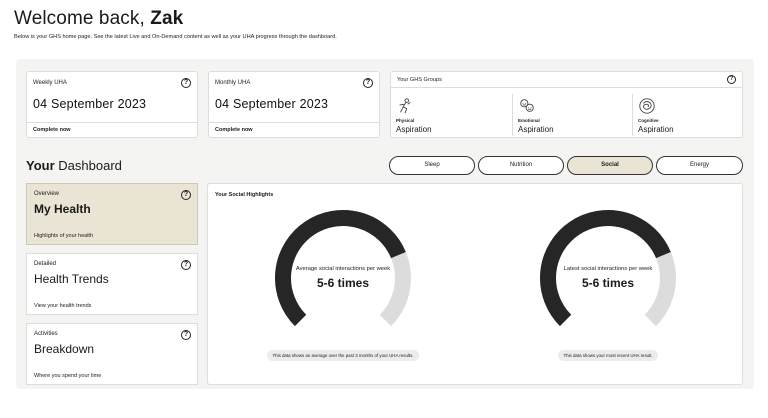 The image size is (768, 418). What do you see at coordinates (610, 165) in the screenshot?
I see `tab-social: Social` at bounding box center [610, 165].